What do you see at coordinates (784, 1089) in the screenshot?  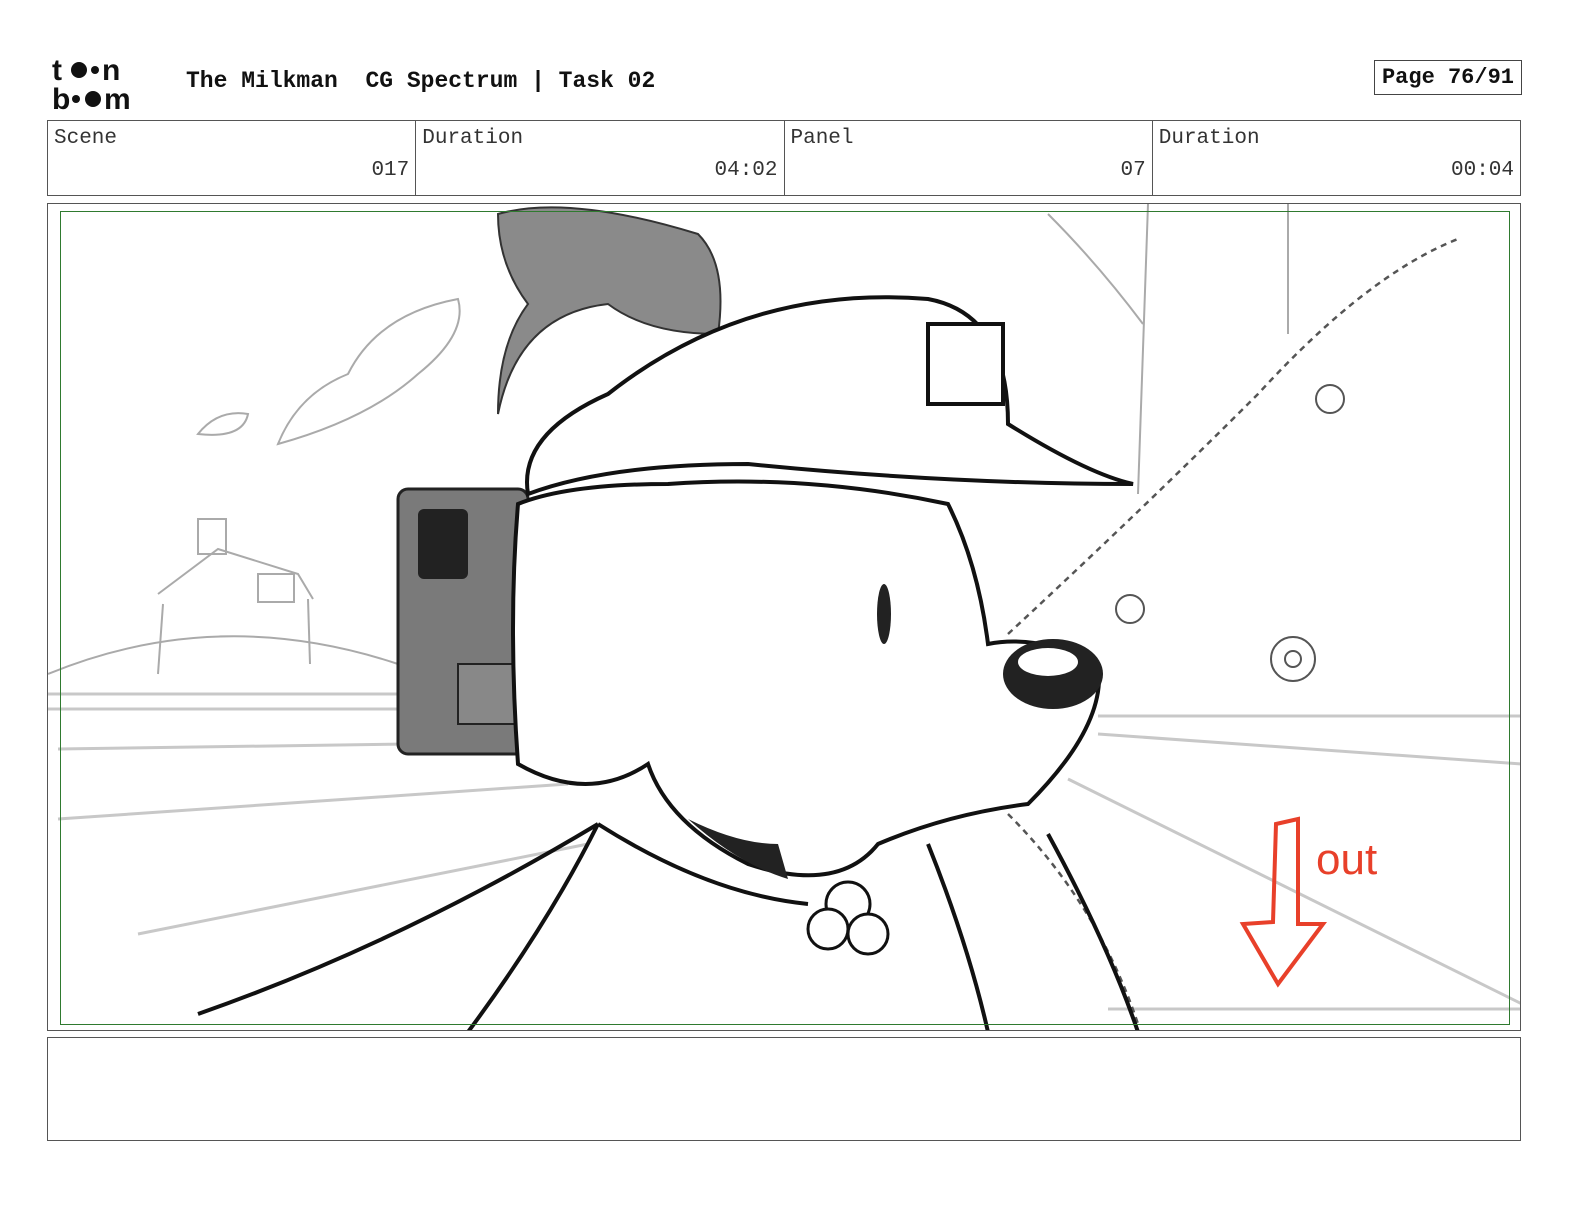 I see `panel-notes` at bounding box center [784, 1089].